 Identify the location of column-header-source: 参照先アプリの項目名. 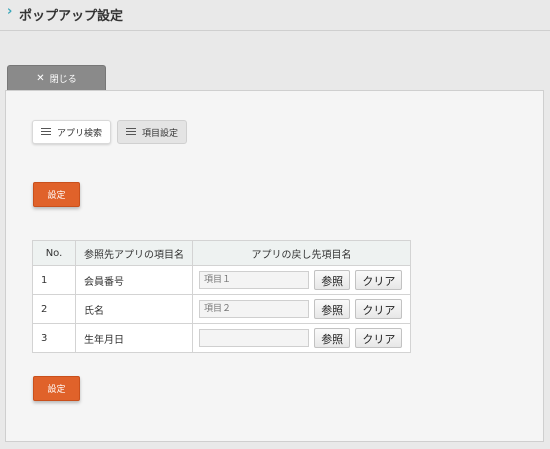
(134, 253).